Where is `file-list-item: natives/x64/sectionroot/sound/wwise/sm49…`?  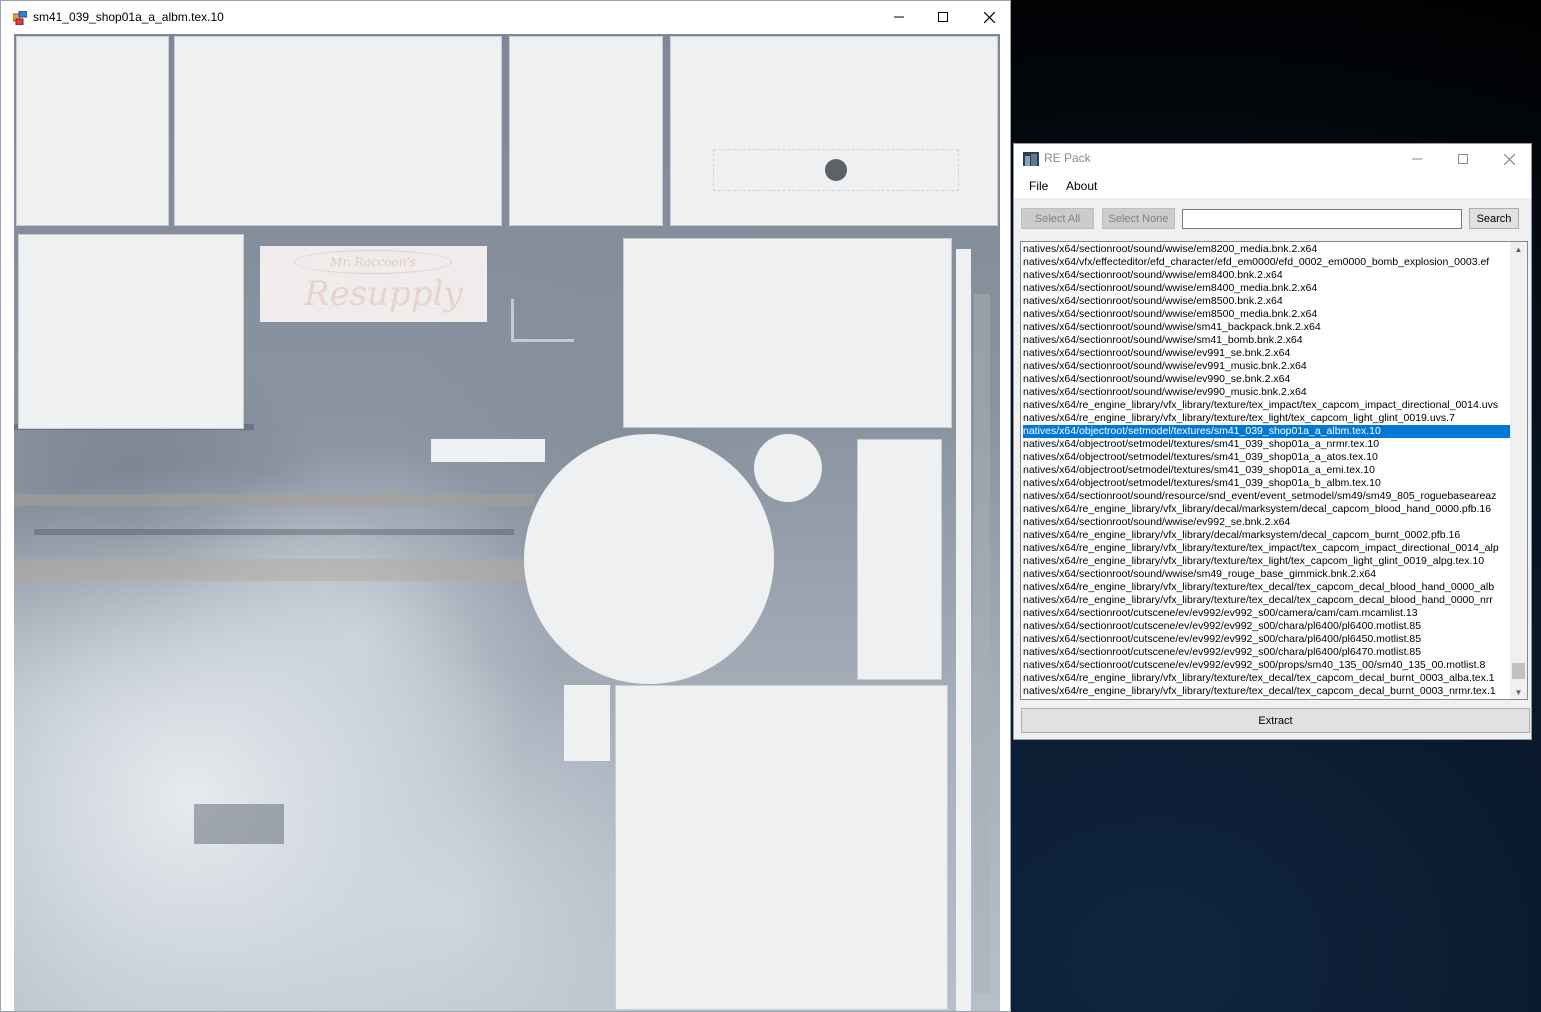 file-list-item: natives/x64/sectionroot/sound/wwise/sm49… is located at coordinates (1267, 574).